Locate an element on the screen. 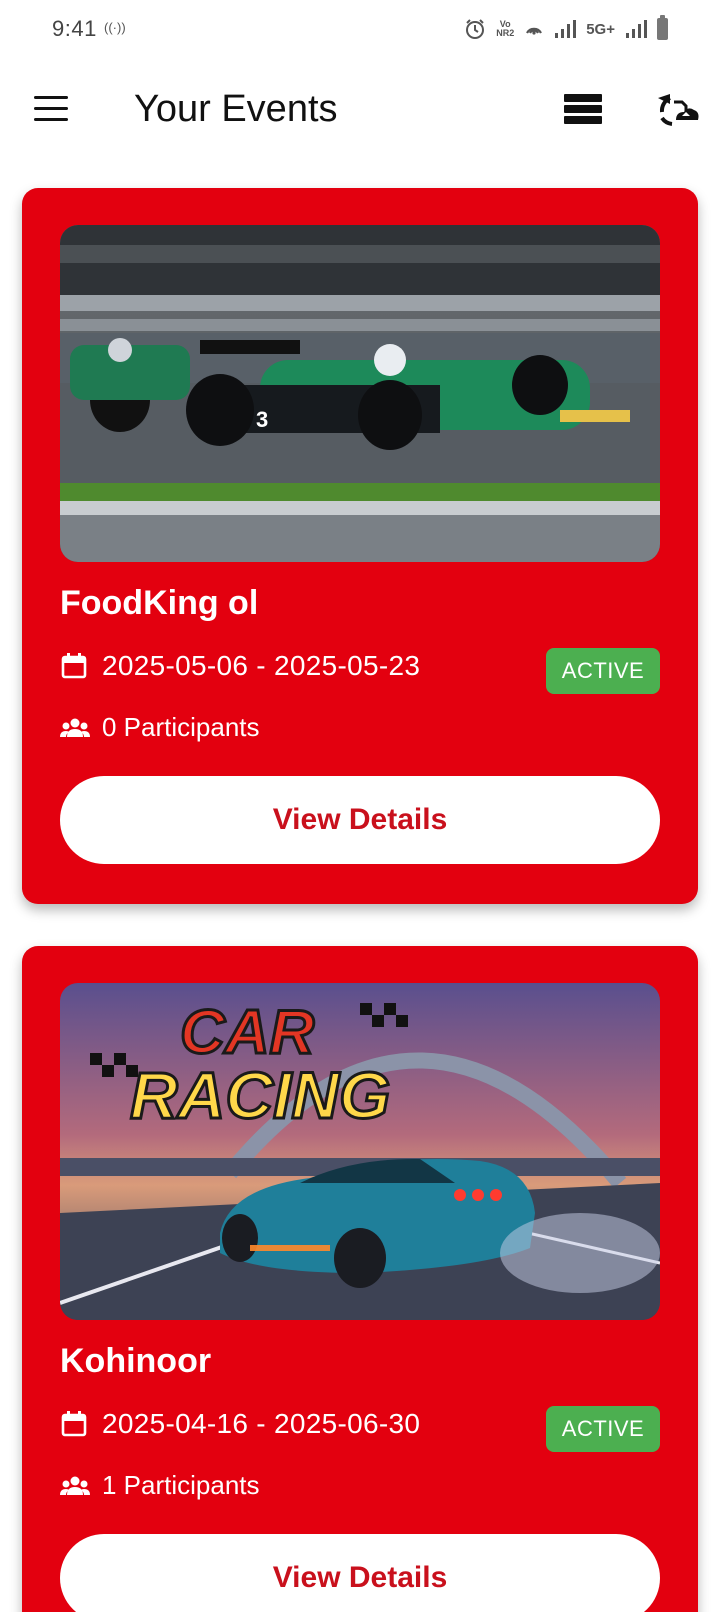  banner-text-line1: CAR is located at coordinates (247, 1032).